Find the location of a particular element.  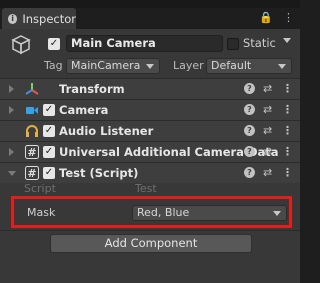

tab-title: Inspector is located at coordinates (49, 18).